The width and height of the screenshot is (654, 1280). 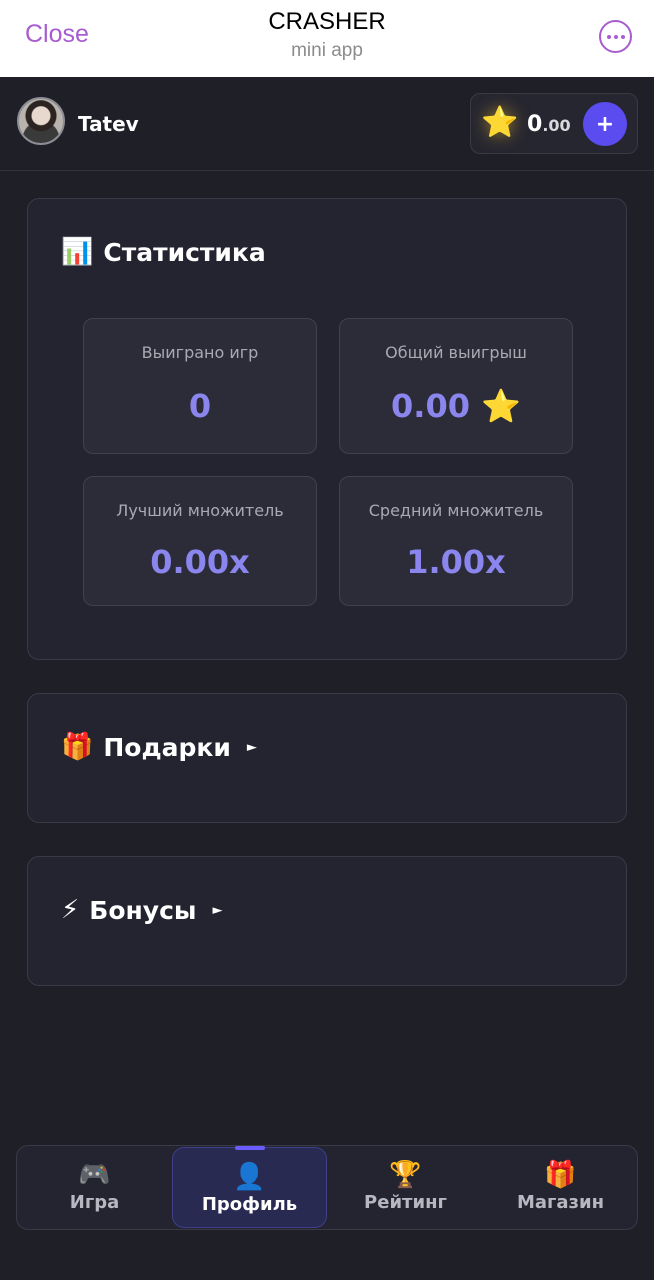 What do you see at coordinates (456, 541) in the screenshot?
I see `stat-average-multiplier: Средний множитель 1.00x` at bounding box center [456, 541].